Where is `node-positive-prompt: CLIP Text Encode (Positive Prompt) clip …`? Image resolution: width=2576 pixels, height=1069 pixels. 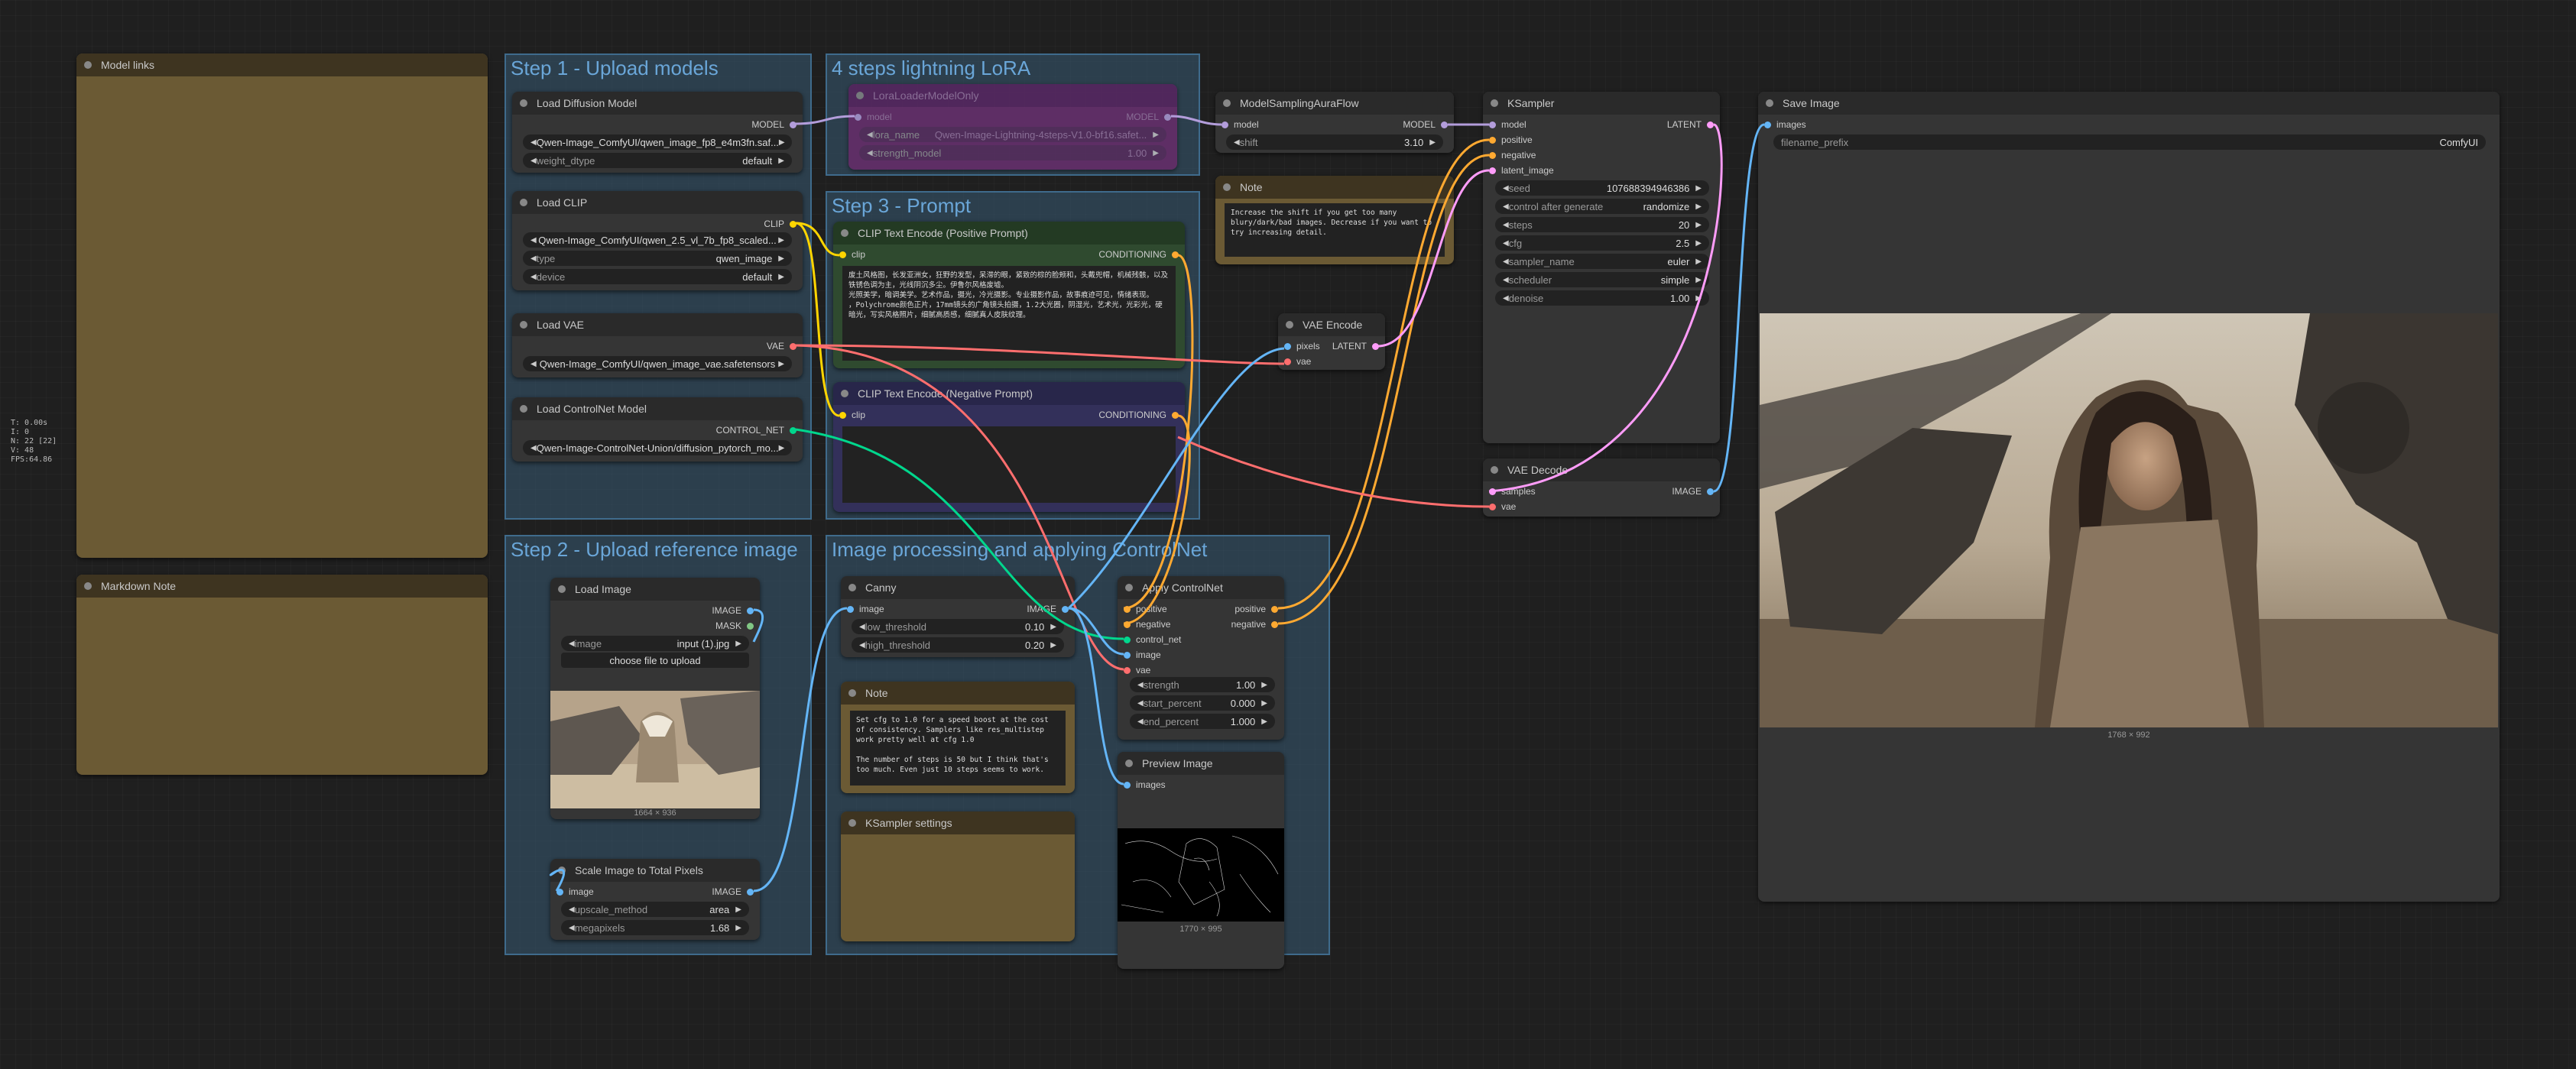 node-positive-prompt: CLIP Text Encode (Positive Prompt) clip … is located at coordinates (1009, 295).